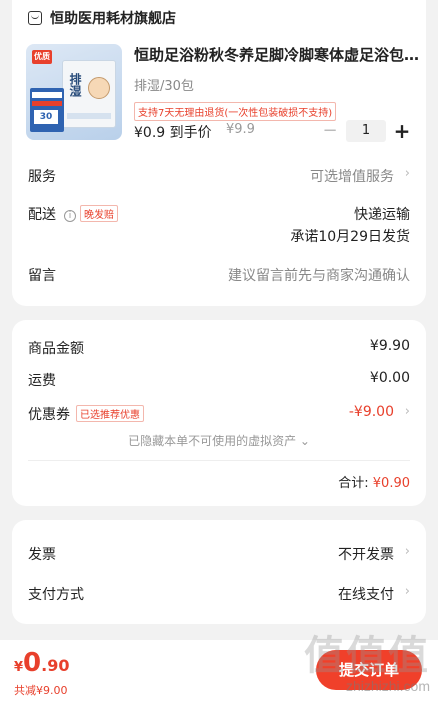 The width and height of the screenshot is (438, 702). I want to click on shipping-label: 运费, so click(42, 381).